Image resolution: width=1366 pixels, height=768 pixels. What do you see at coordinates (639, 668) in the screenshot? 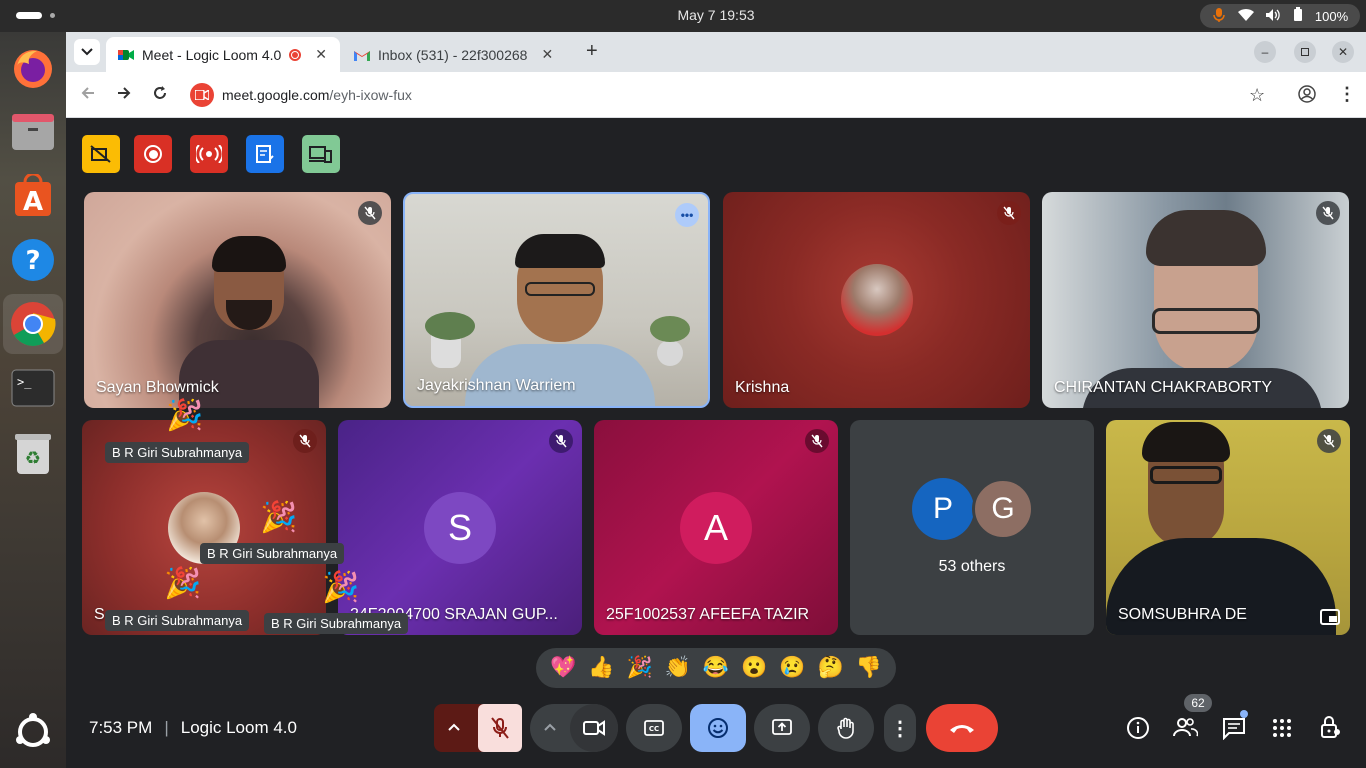
I see `reaction-party-popper: 🎉` at bounding box center [639, 668].